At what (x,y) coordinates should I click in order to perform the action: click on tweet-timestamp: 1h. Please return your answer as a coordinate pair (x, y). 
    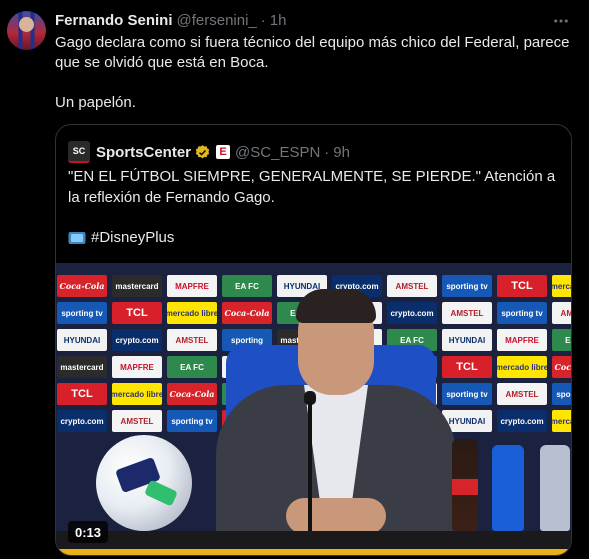
    Looking at the image, I should click on (278, 20).